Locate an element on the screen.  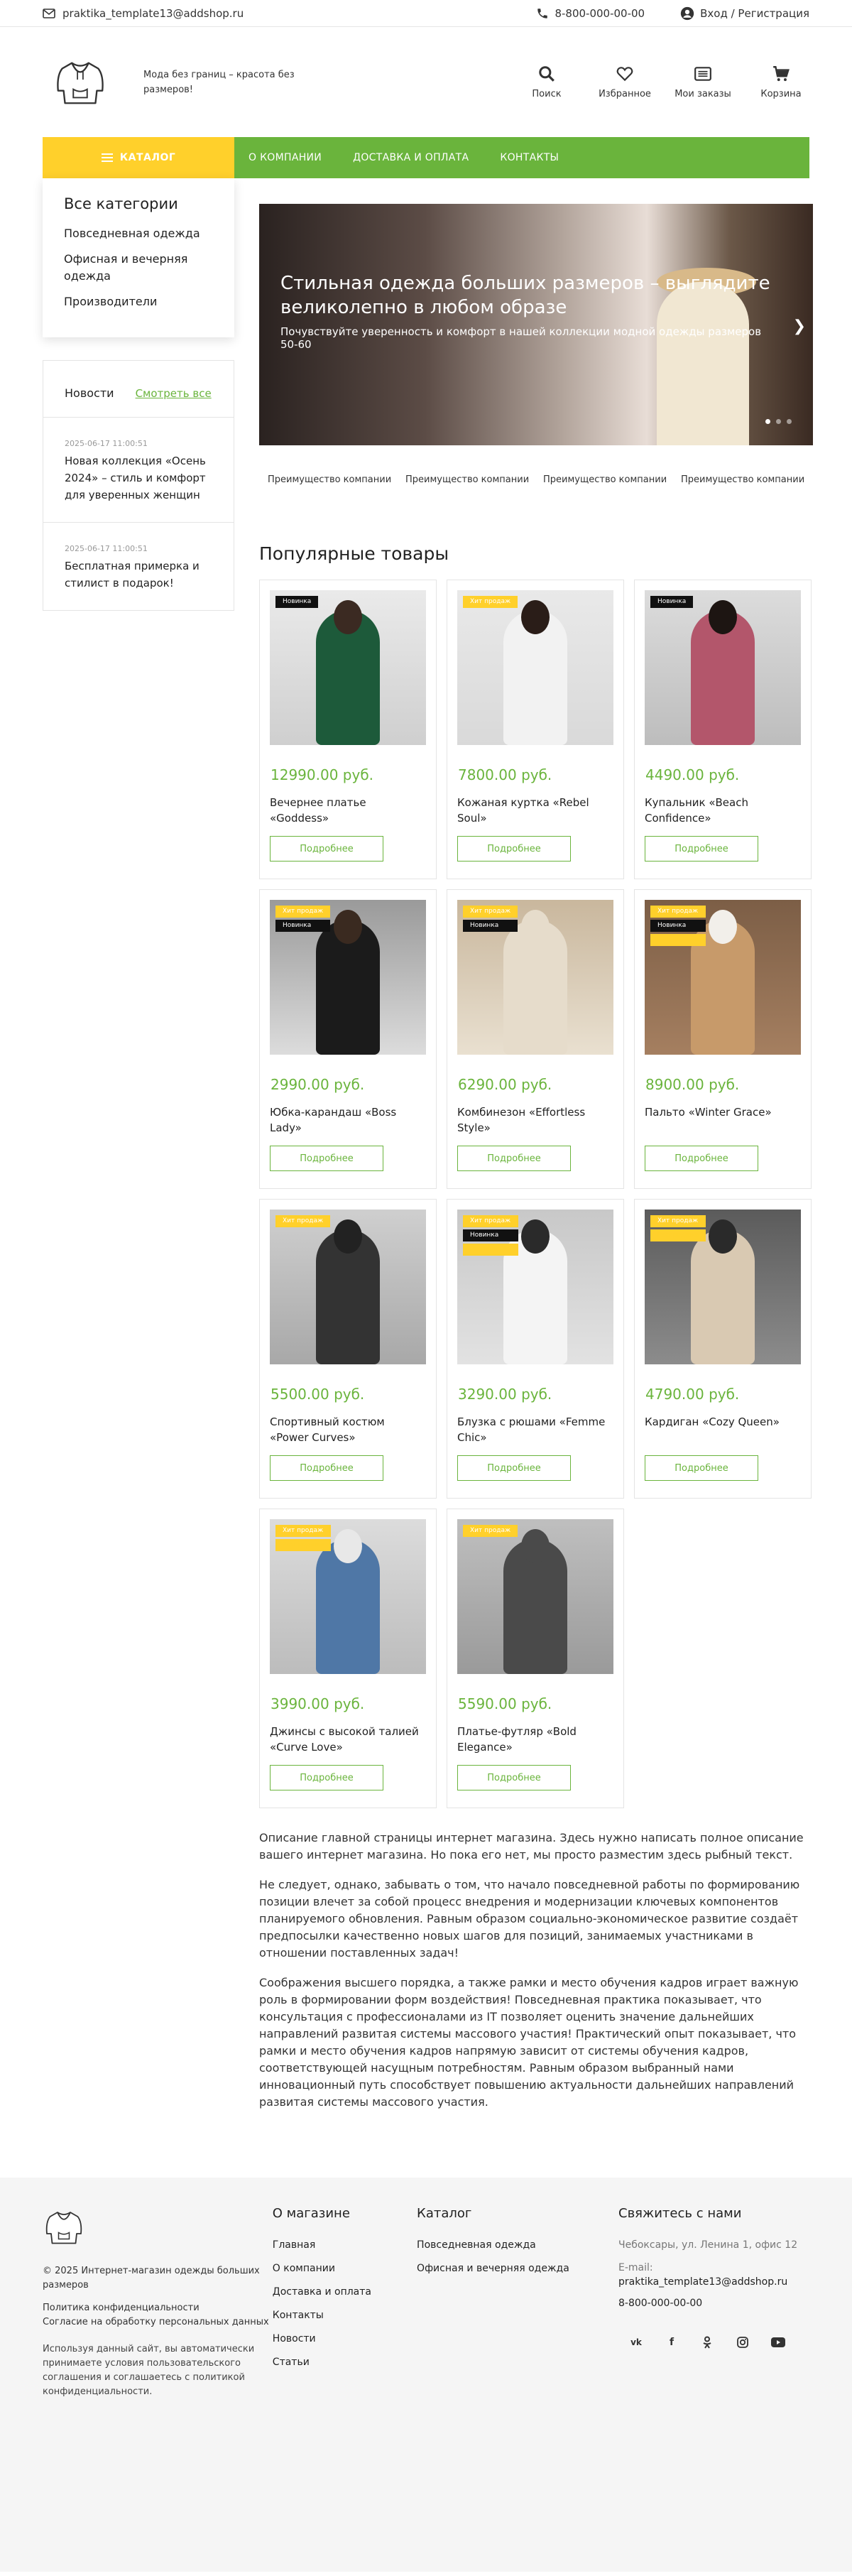
product-name: Комбинезон «Effortless Style» is located at coordinates (535, 1120).